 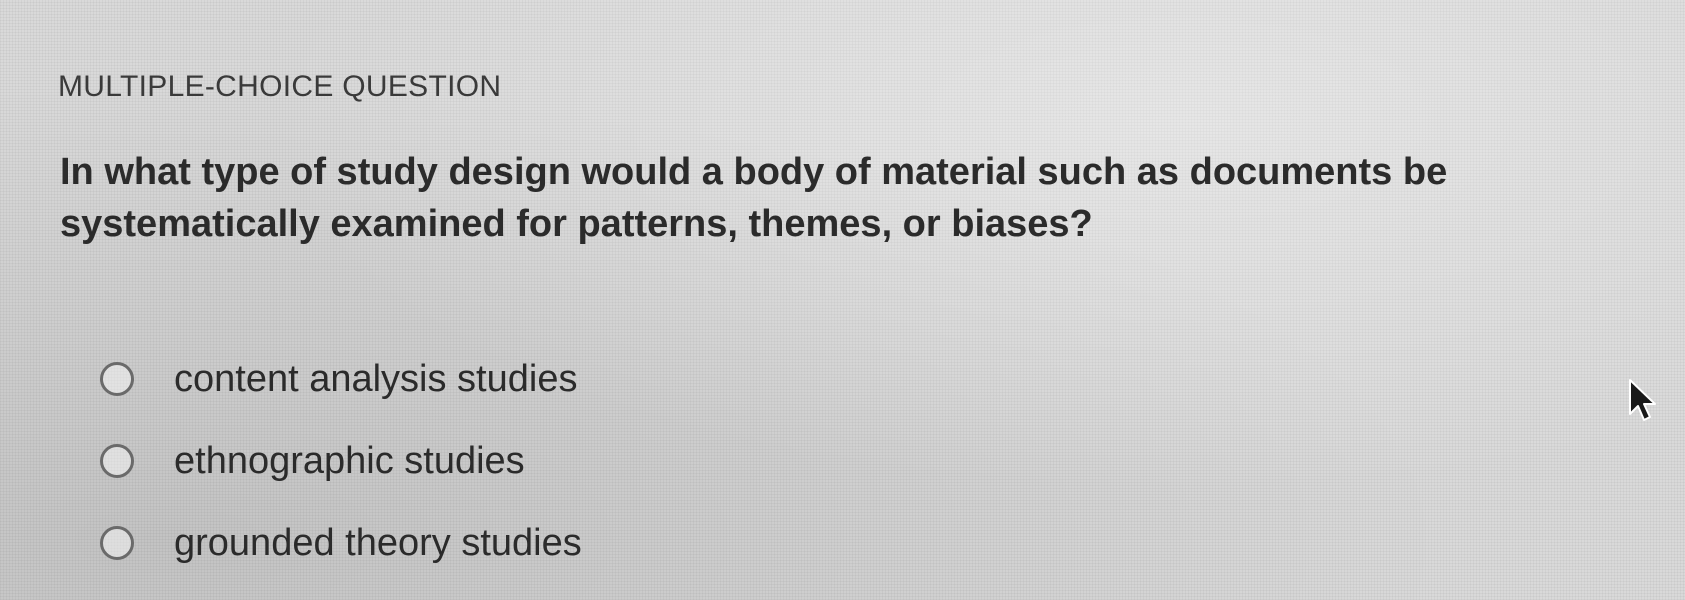 I want to click on mouse-pointer-icon, so click(x=1642, y=400).